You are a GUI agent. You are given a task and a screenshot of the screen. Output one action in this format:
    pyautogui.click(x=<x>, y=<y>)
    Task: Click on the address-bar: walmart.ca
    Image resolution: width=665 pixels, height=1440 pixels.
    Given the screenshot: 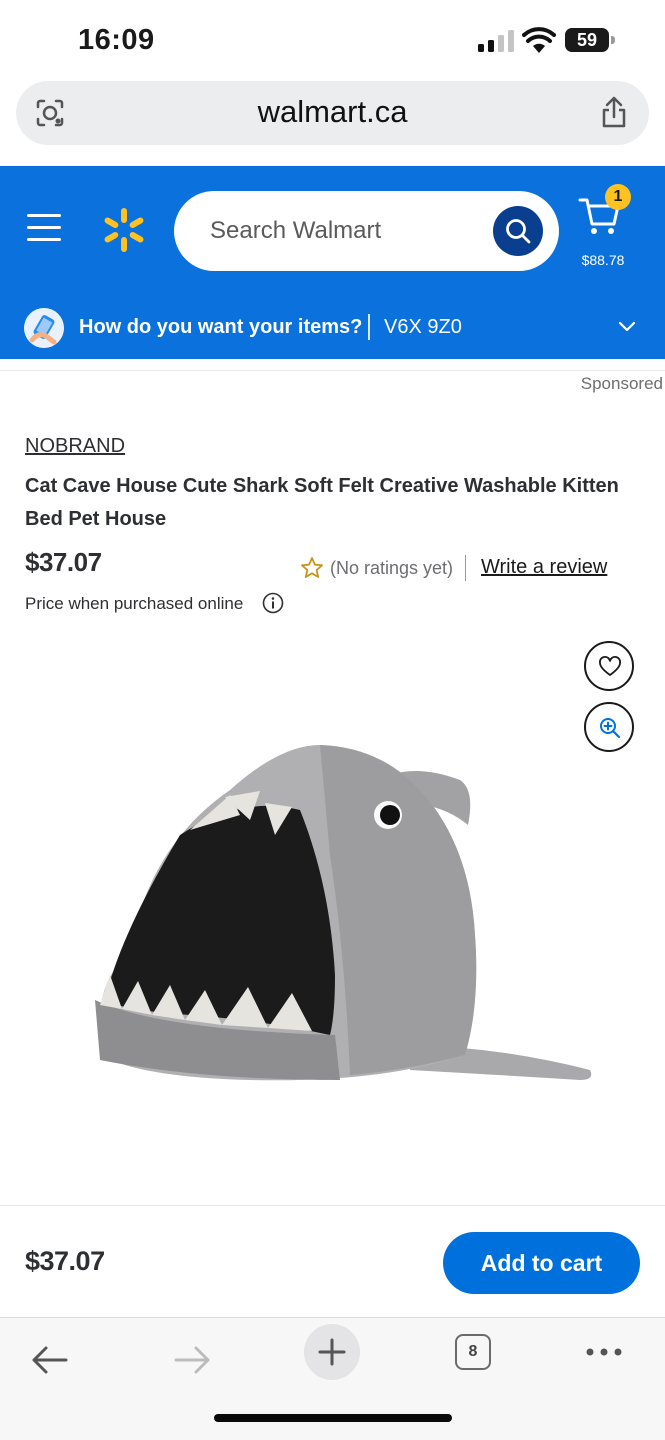 What is the action you would take?
    pyautogui.click(x=332, y=113)
    